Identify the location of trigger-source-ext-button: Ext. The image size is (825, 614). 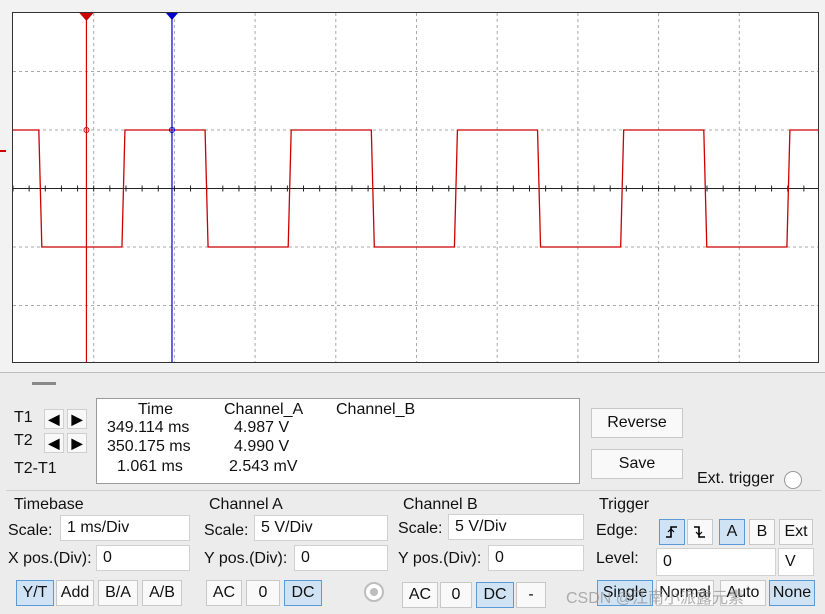
(796, 532).